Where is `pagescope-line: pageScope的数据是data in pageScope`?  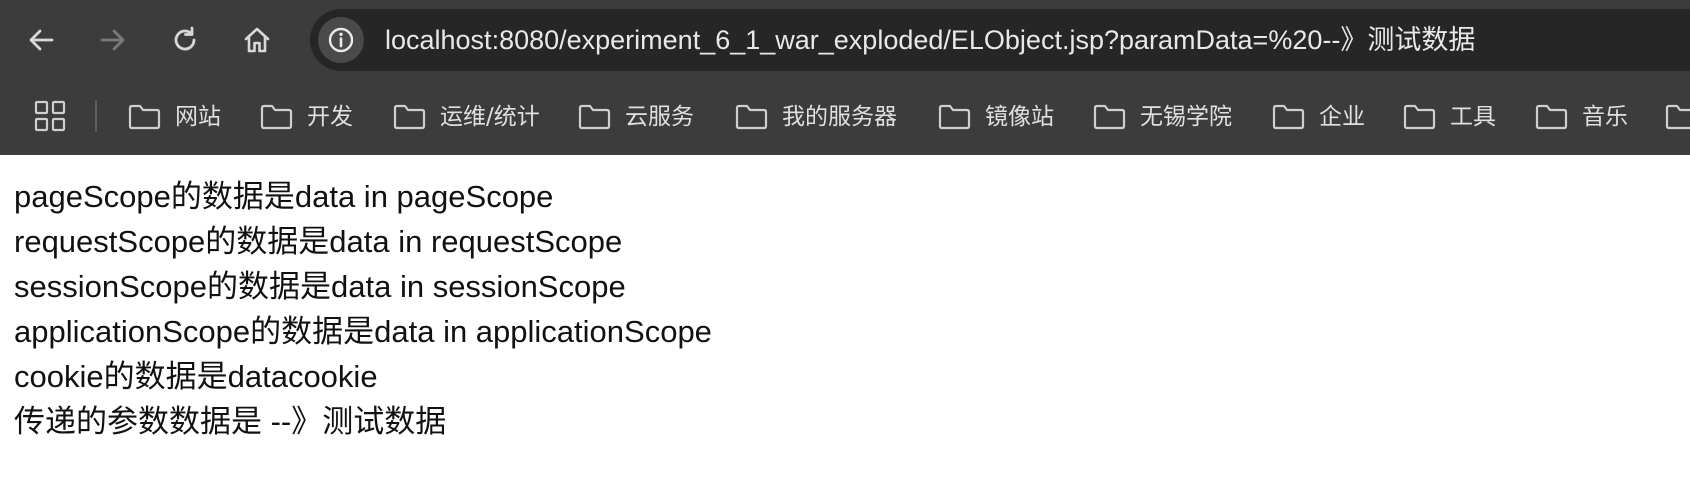
pagescope-line: pageScope的数据是data in pageScope is located at coordinates (284, 196).